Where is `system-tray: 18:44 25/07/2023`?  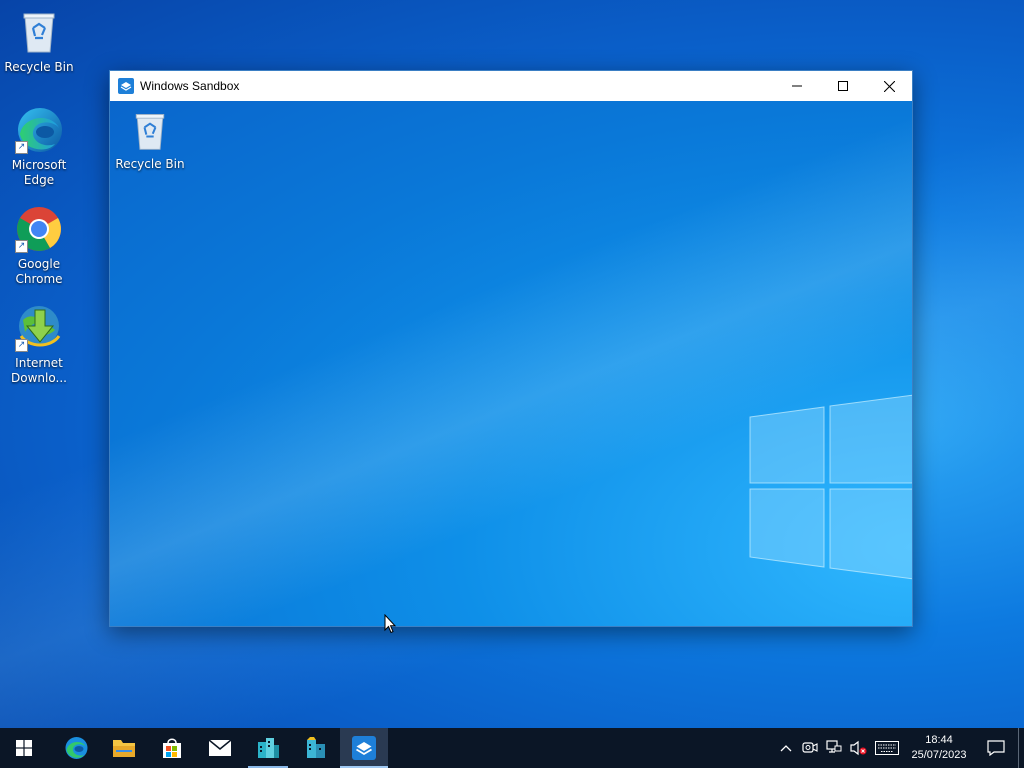 system-tray: 18:44 25/07/2023 is located at coordinates (899, 748).